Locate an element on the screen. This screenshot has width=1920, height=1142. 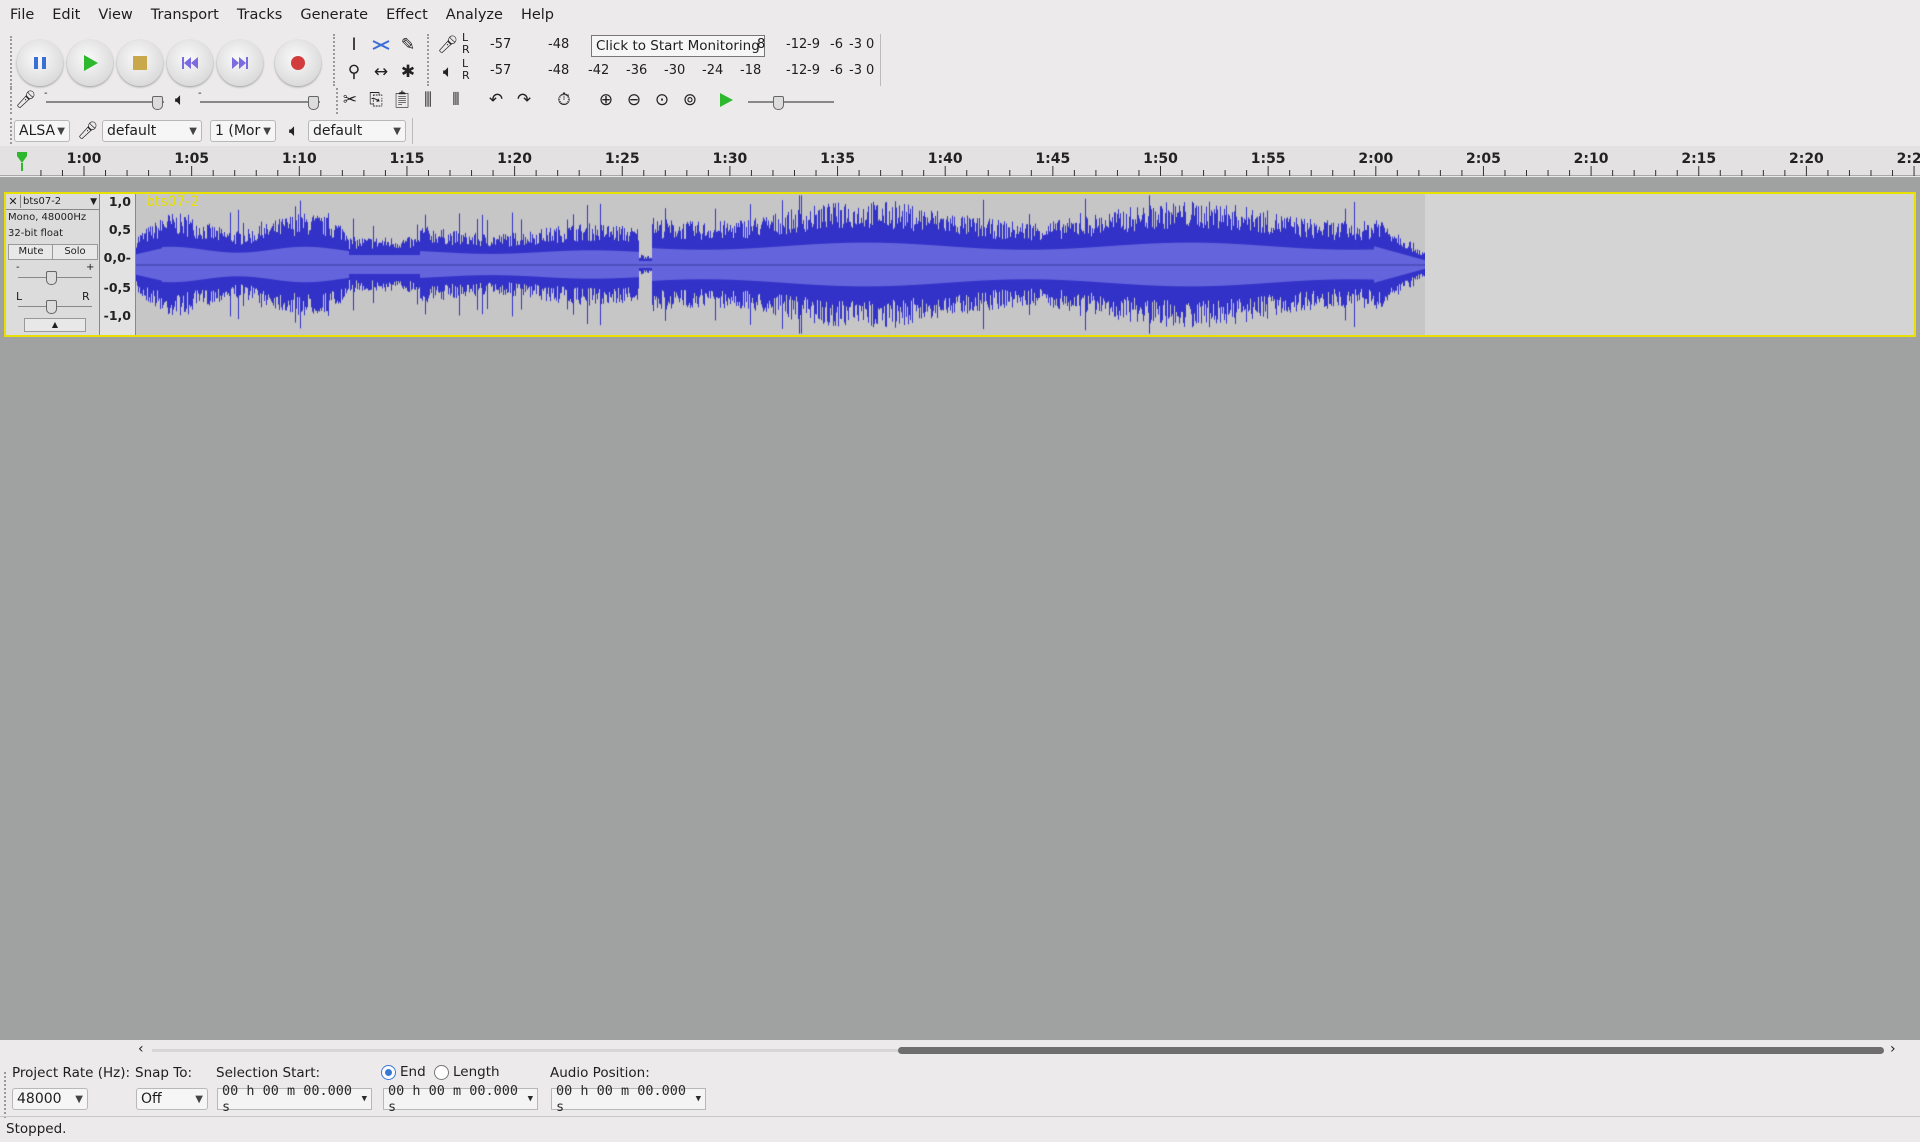
close-track-icon: ✕ is located at coordinates (13, 201).